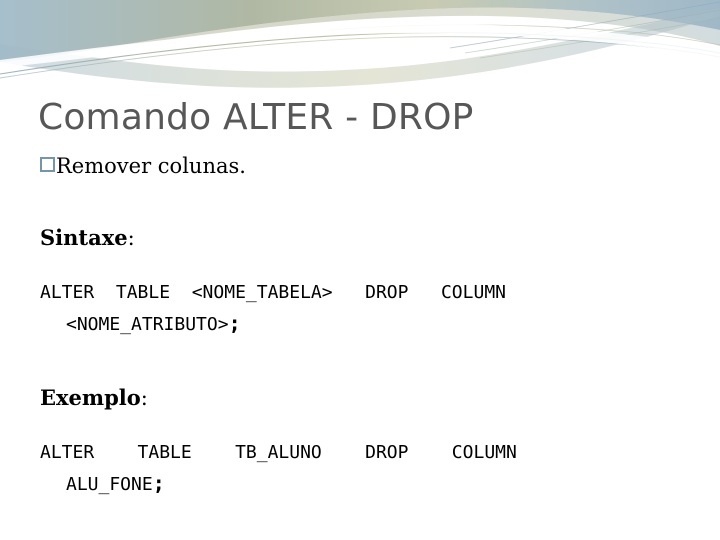 The width and height of the screenshot is (720, 540). I want to click on syntax-code-line-1: ALTER TABLE <NOME_TABELA> DROP COLUMN, so click(273, 292).